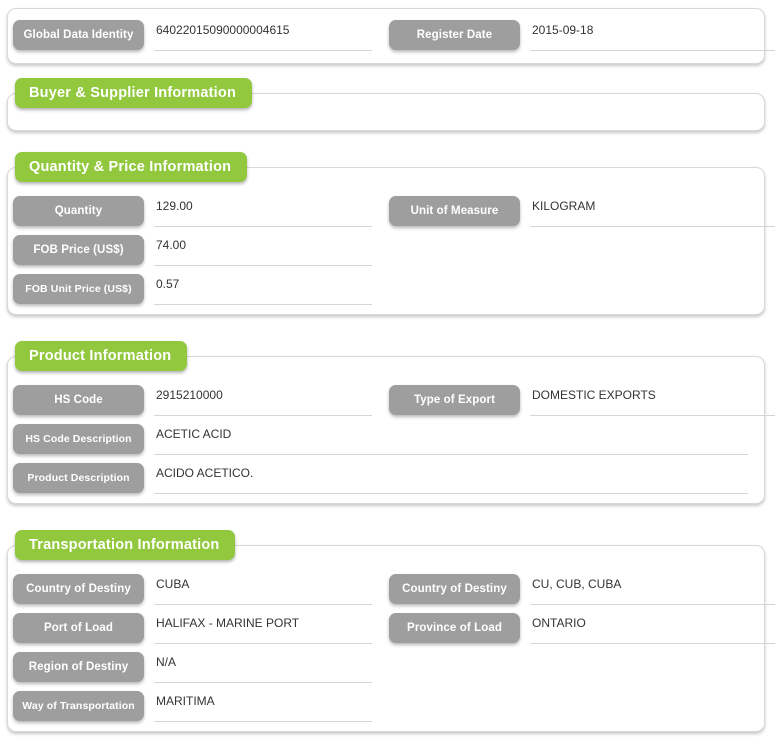 This screenshot has height=742, width=775. Describe the element at coordinates (125, 545) in the screenshot. I see `section-header-transportation: Transportation Information` at that location.